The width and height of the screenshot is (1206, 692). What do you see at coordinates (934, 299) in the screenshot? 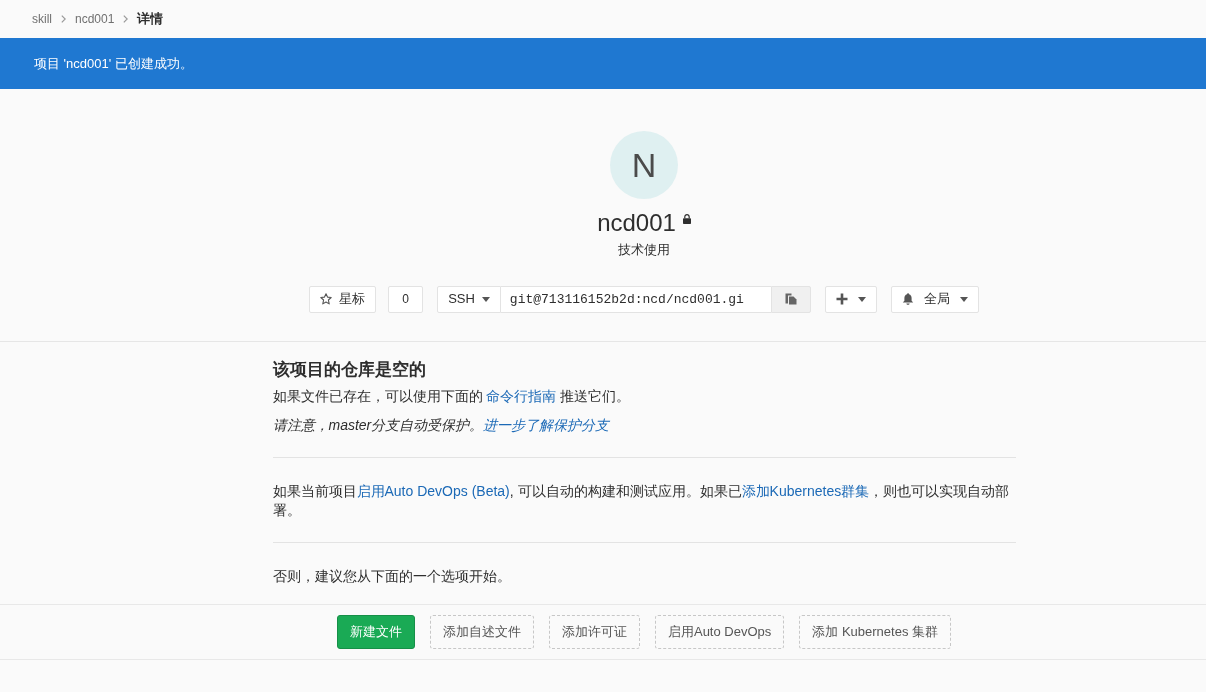
I see `notification-dropdown: 全局` at bounding box center [934, 299].